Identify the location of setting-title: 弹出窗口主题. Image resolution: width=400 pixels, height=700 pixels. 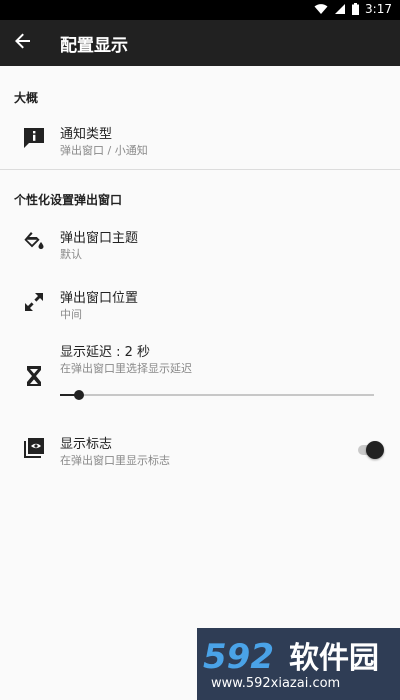
(99, 238).